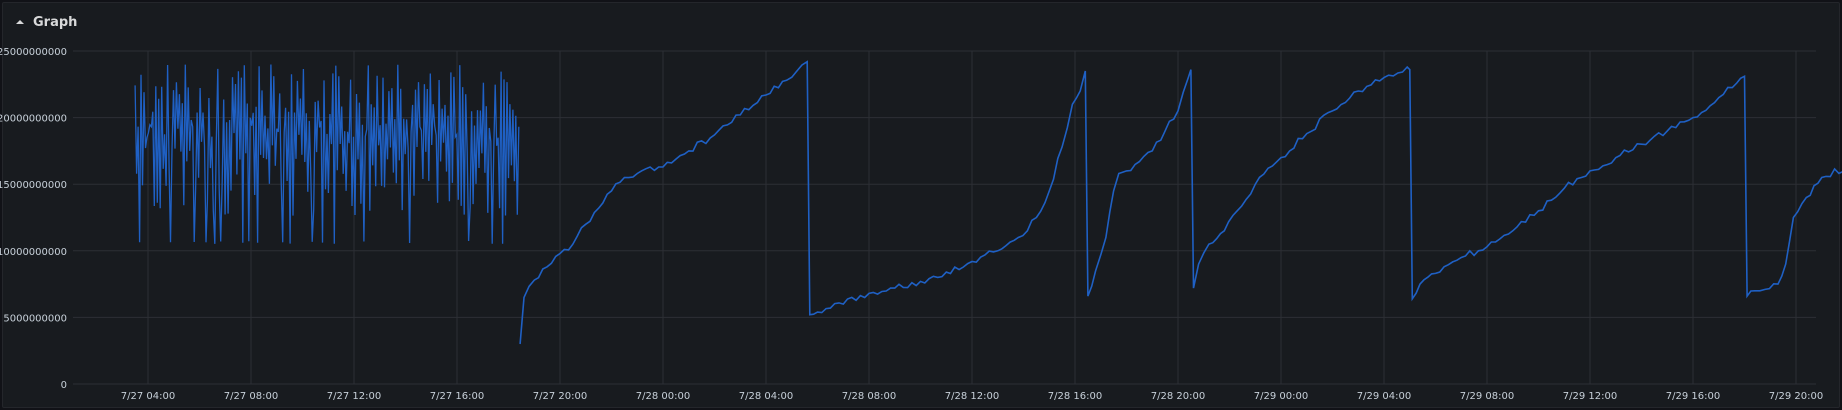 This screenshot has width=1842, height=410. I want to click on y-tick-label: 20000000000, so click(33, 119).